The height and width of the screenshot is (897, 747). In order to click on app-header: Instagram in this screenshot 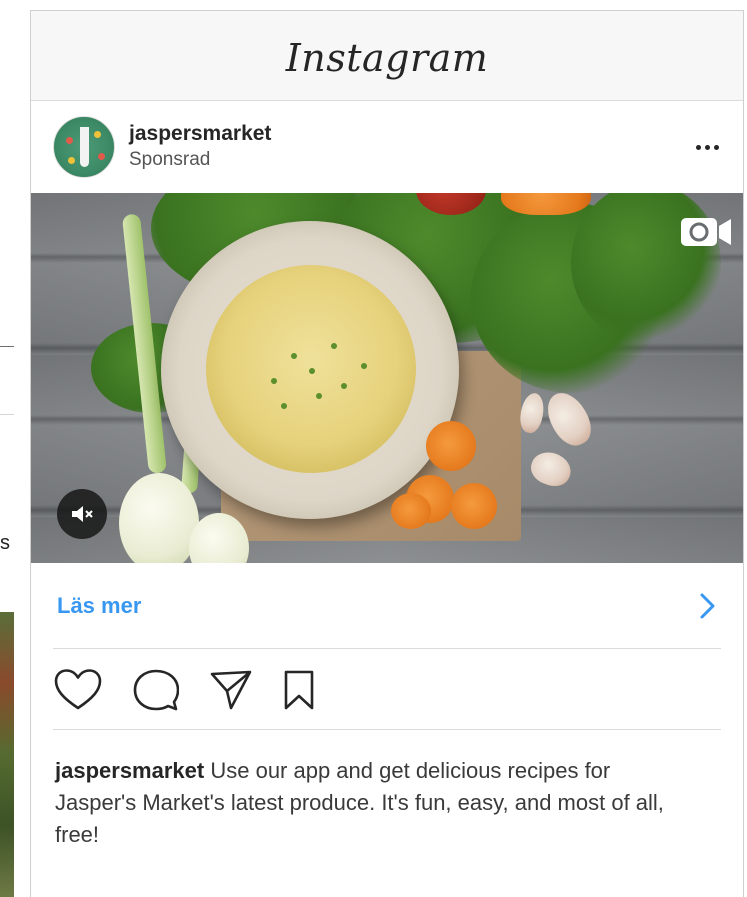, I will do `click(387, 56)`.